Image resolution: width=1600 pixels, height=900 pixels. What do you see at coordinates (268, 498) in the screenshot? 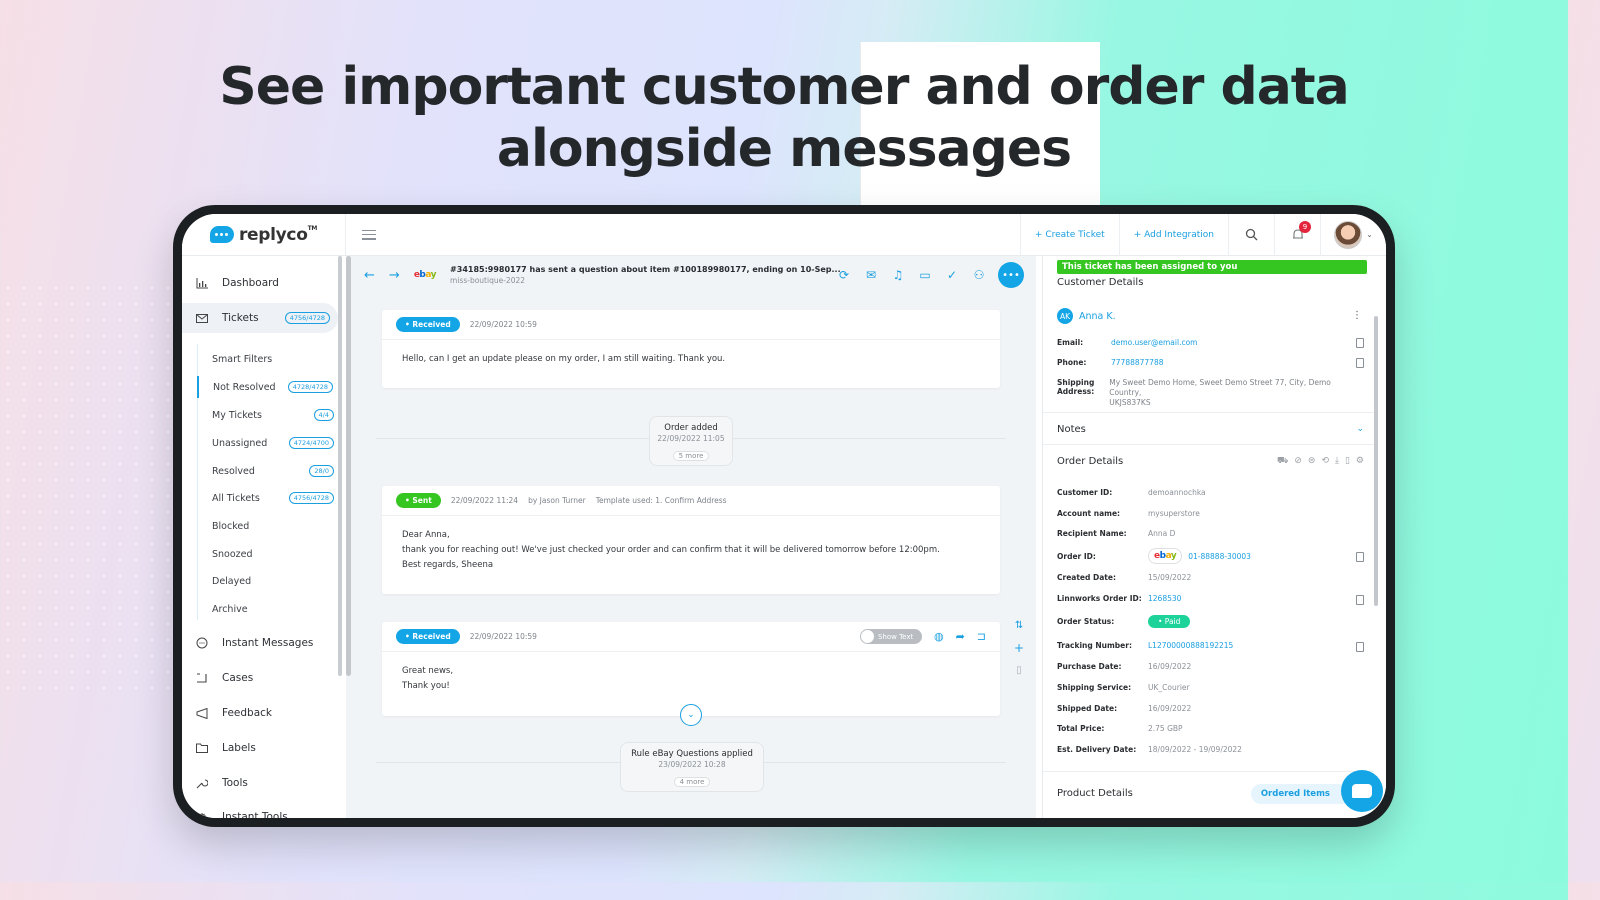
I see `filter-all-tickets: All Tickets 4756/4728` at bounding box center [268, 498].